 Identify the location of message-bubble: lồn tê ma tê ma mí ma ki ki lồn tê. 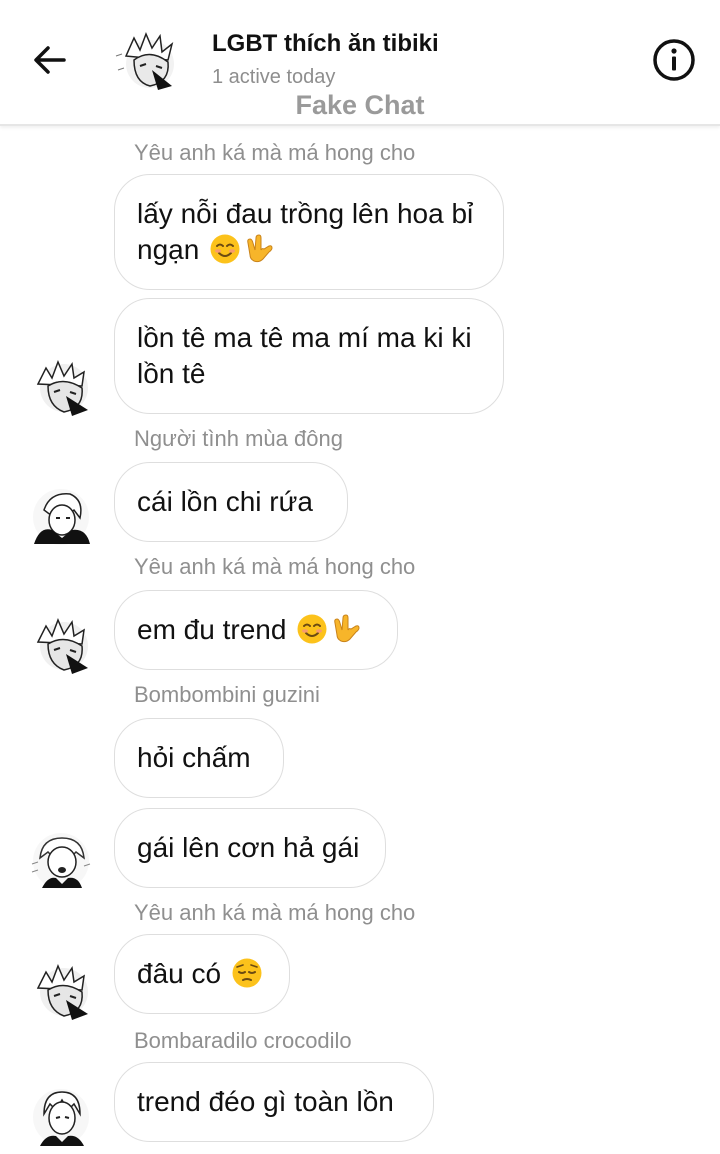
(309, 356).